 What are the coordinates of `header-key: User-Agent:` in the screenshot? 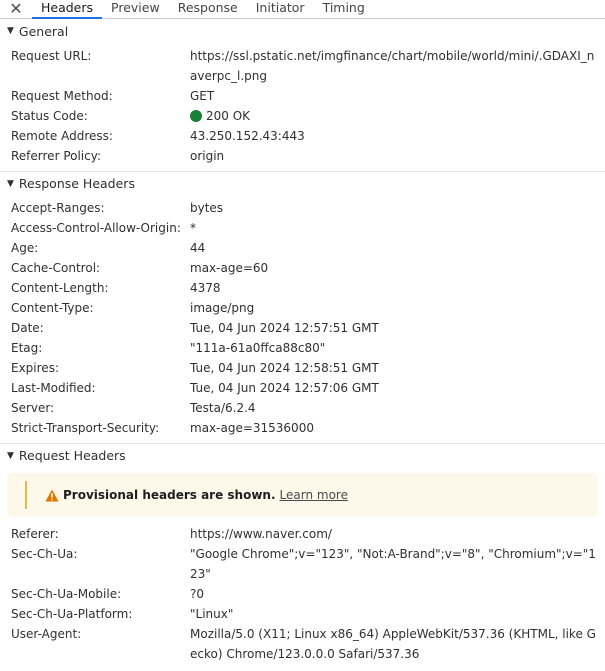 It's located at (46, 634).